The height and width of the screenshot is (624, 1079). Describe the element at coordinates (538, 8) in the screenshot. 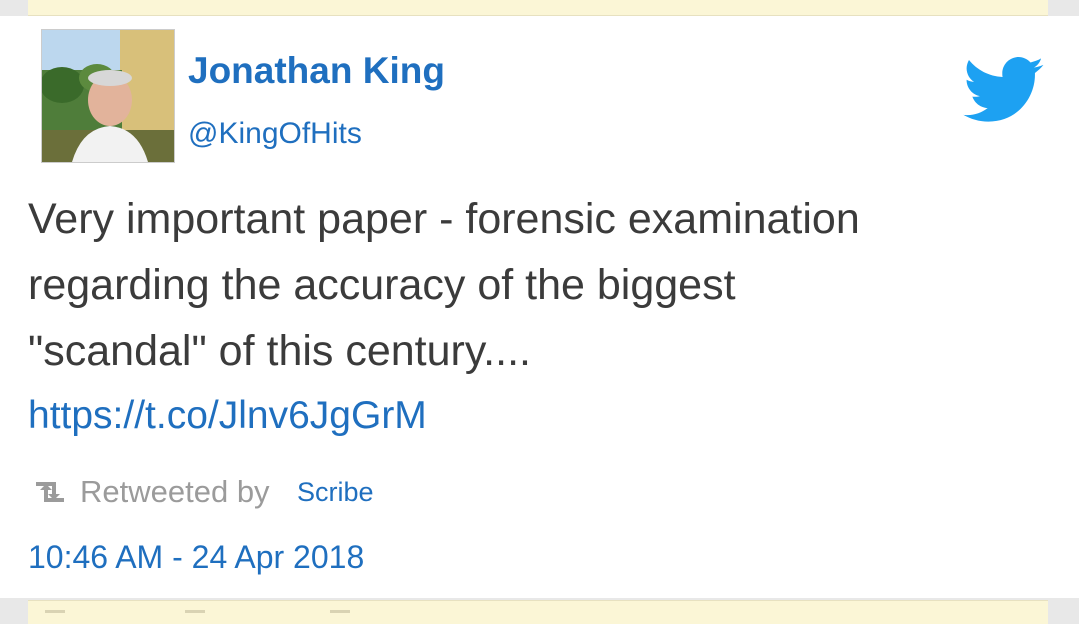

I see `previous-tweet-edge` at that location.